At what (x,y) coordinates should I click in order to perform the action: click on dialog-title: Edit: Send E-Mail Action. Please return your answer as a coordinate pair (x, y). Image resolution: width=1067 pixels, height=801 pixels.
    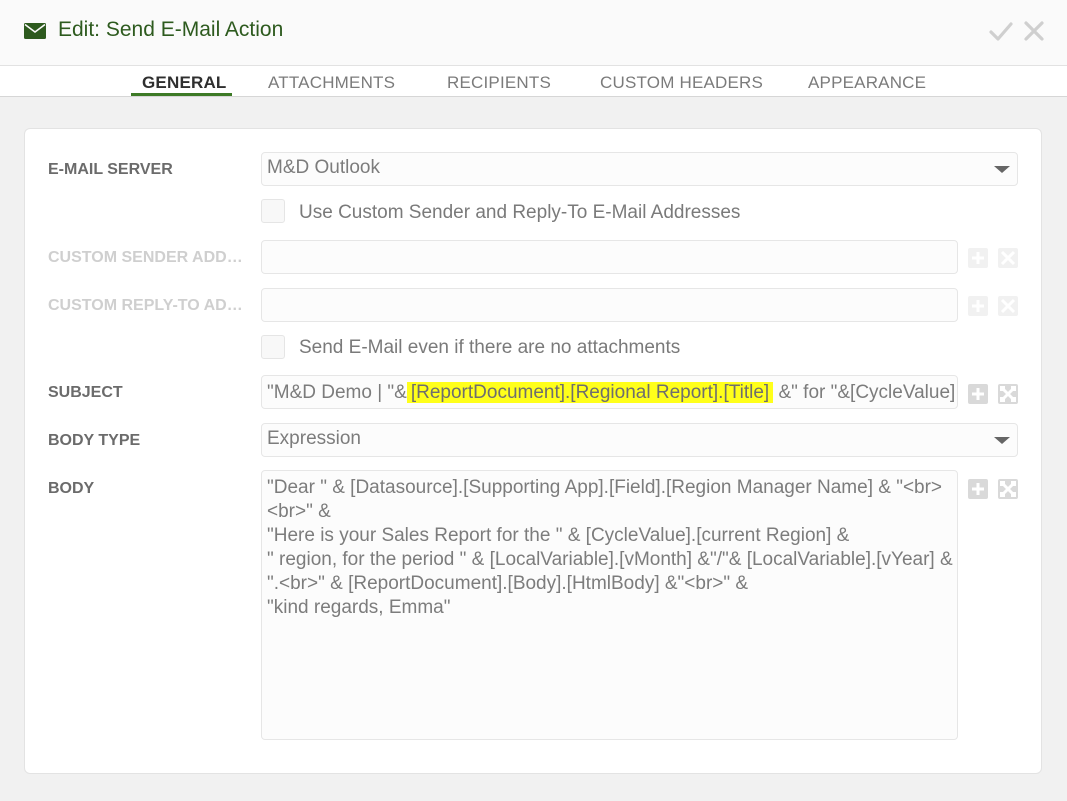
    Looking at the image, I should click on (171, 29).